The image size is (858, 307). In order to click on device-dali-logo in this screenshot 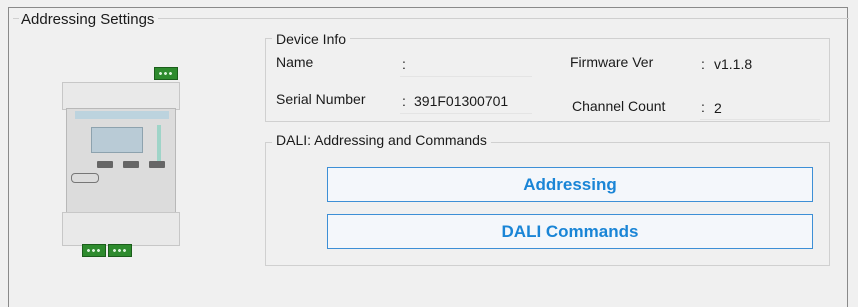, I will do `click(85, 178)`.